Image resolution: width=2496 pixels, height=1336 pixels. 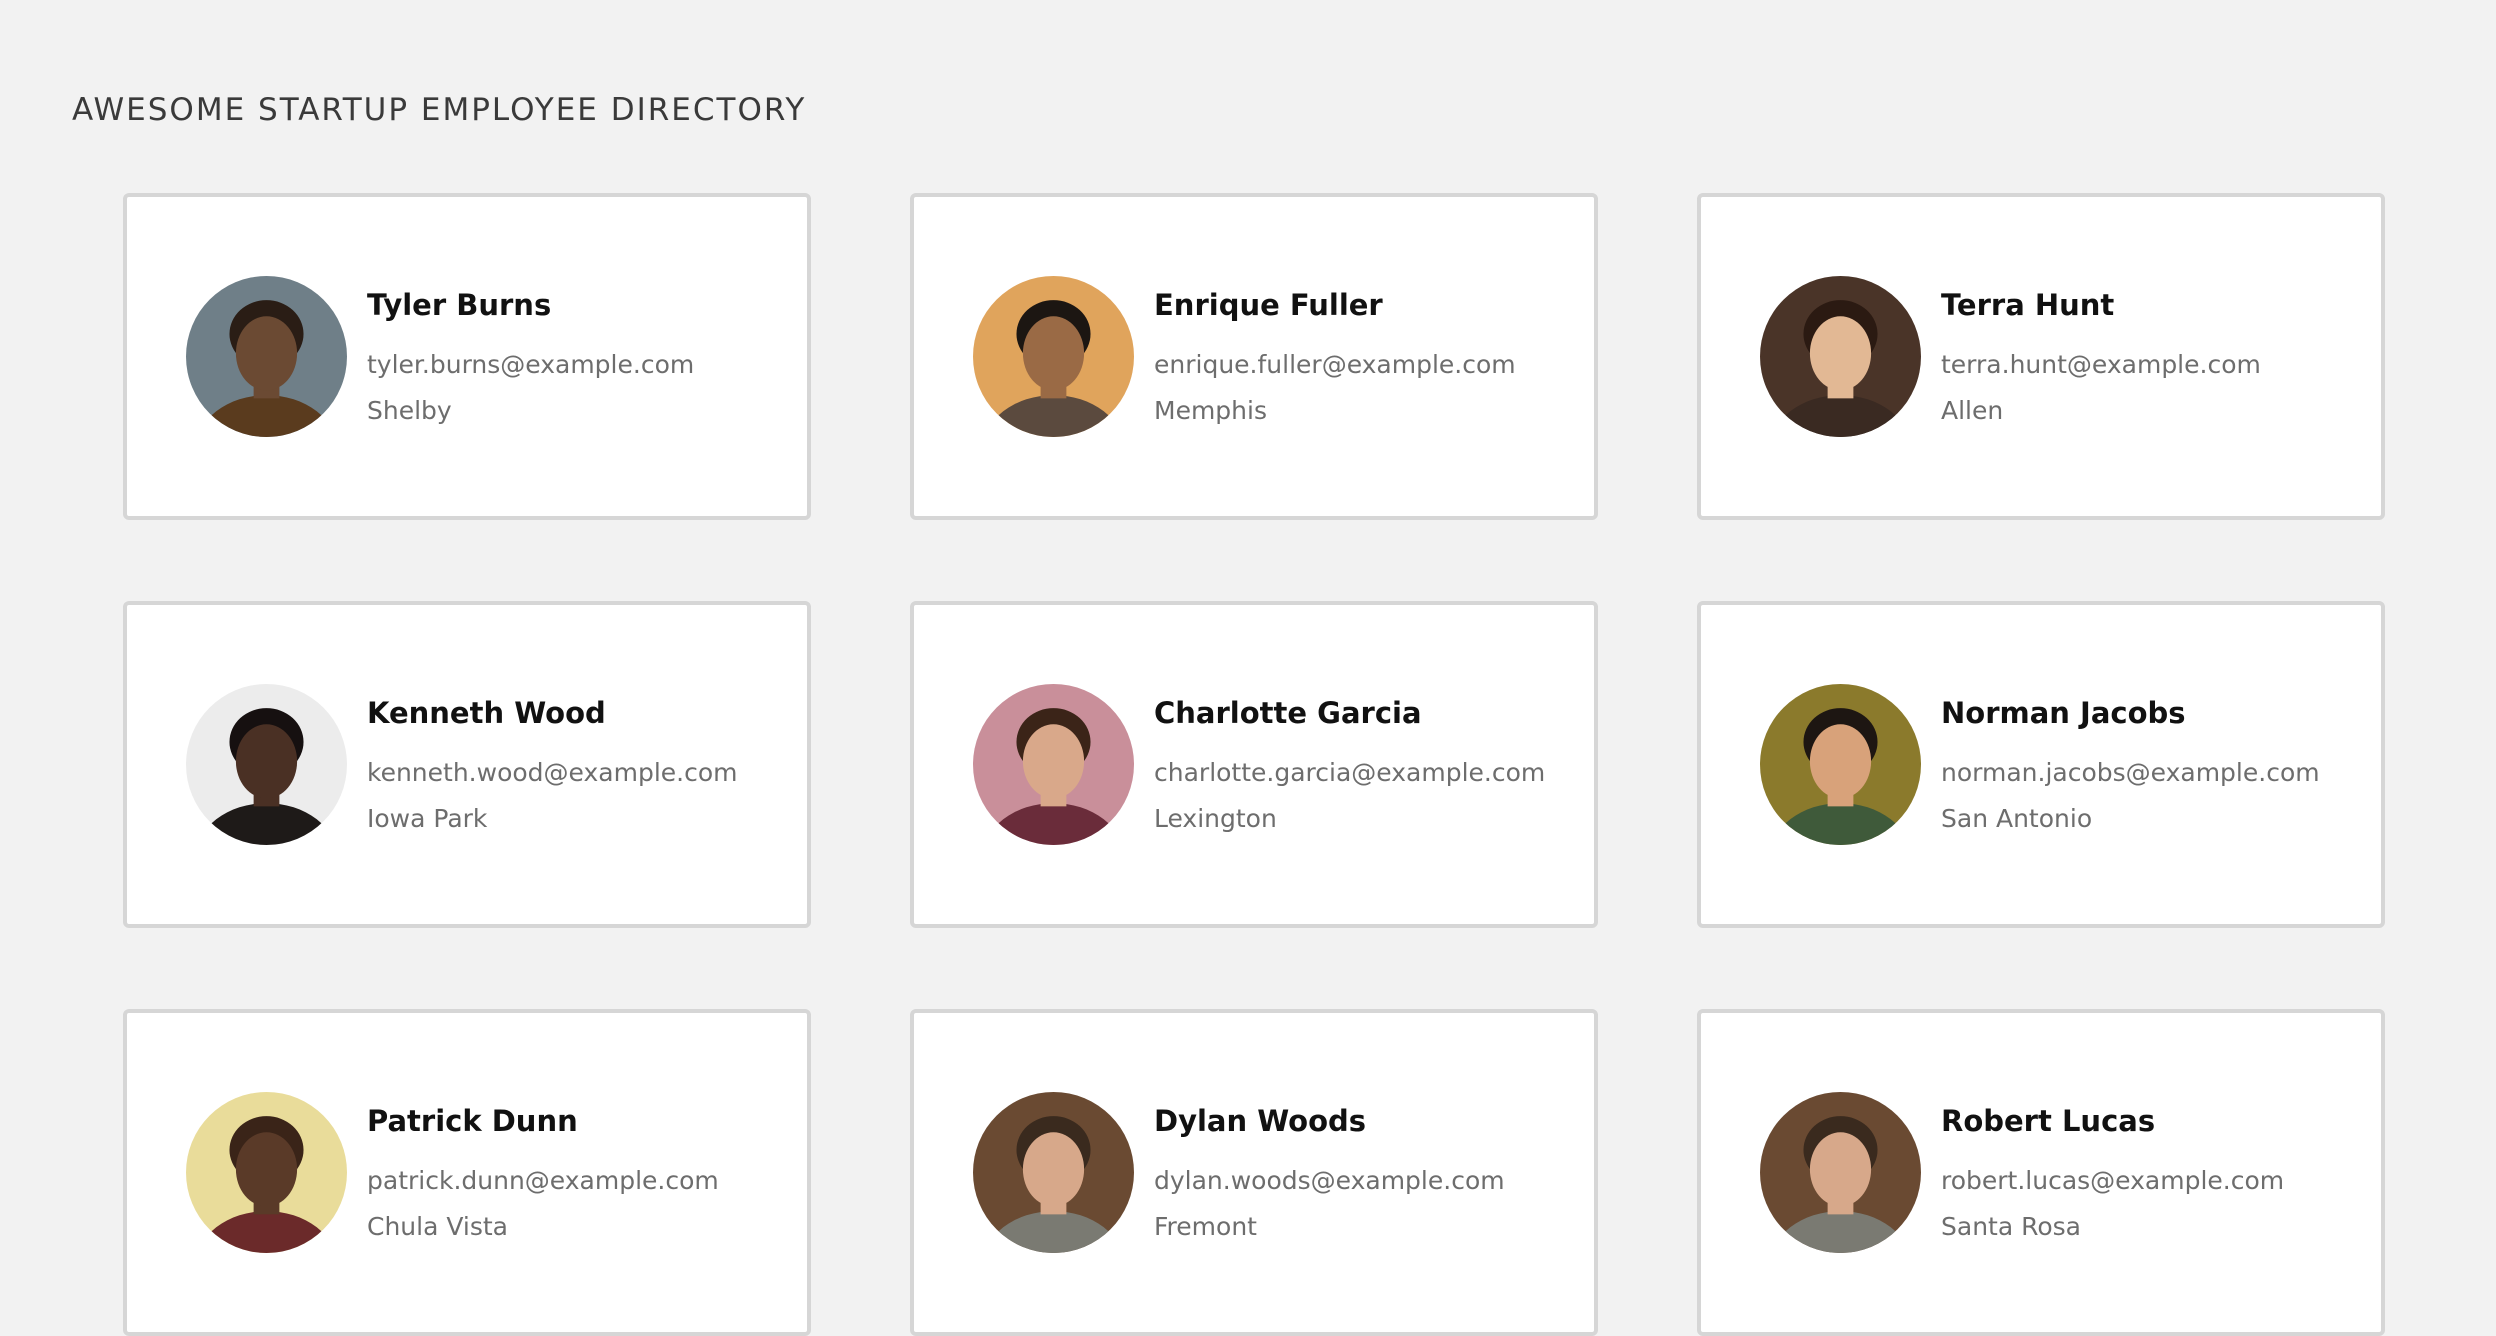 What do you see at coordinates (409, 410) in the screenshot?
I see `employee-city: Shelby` at bounding box center [409, 410].